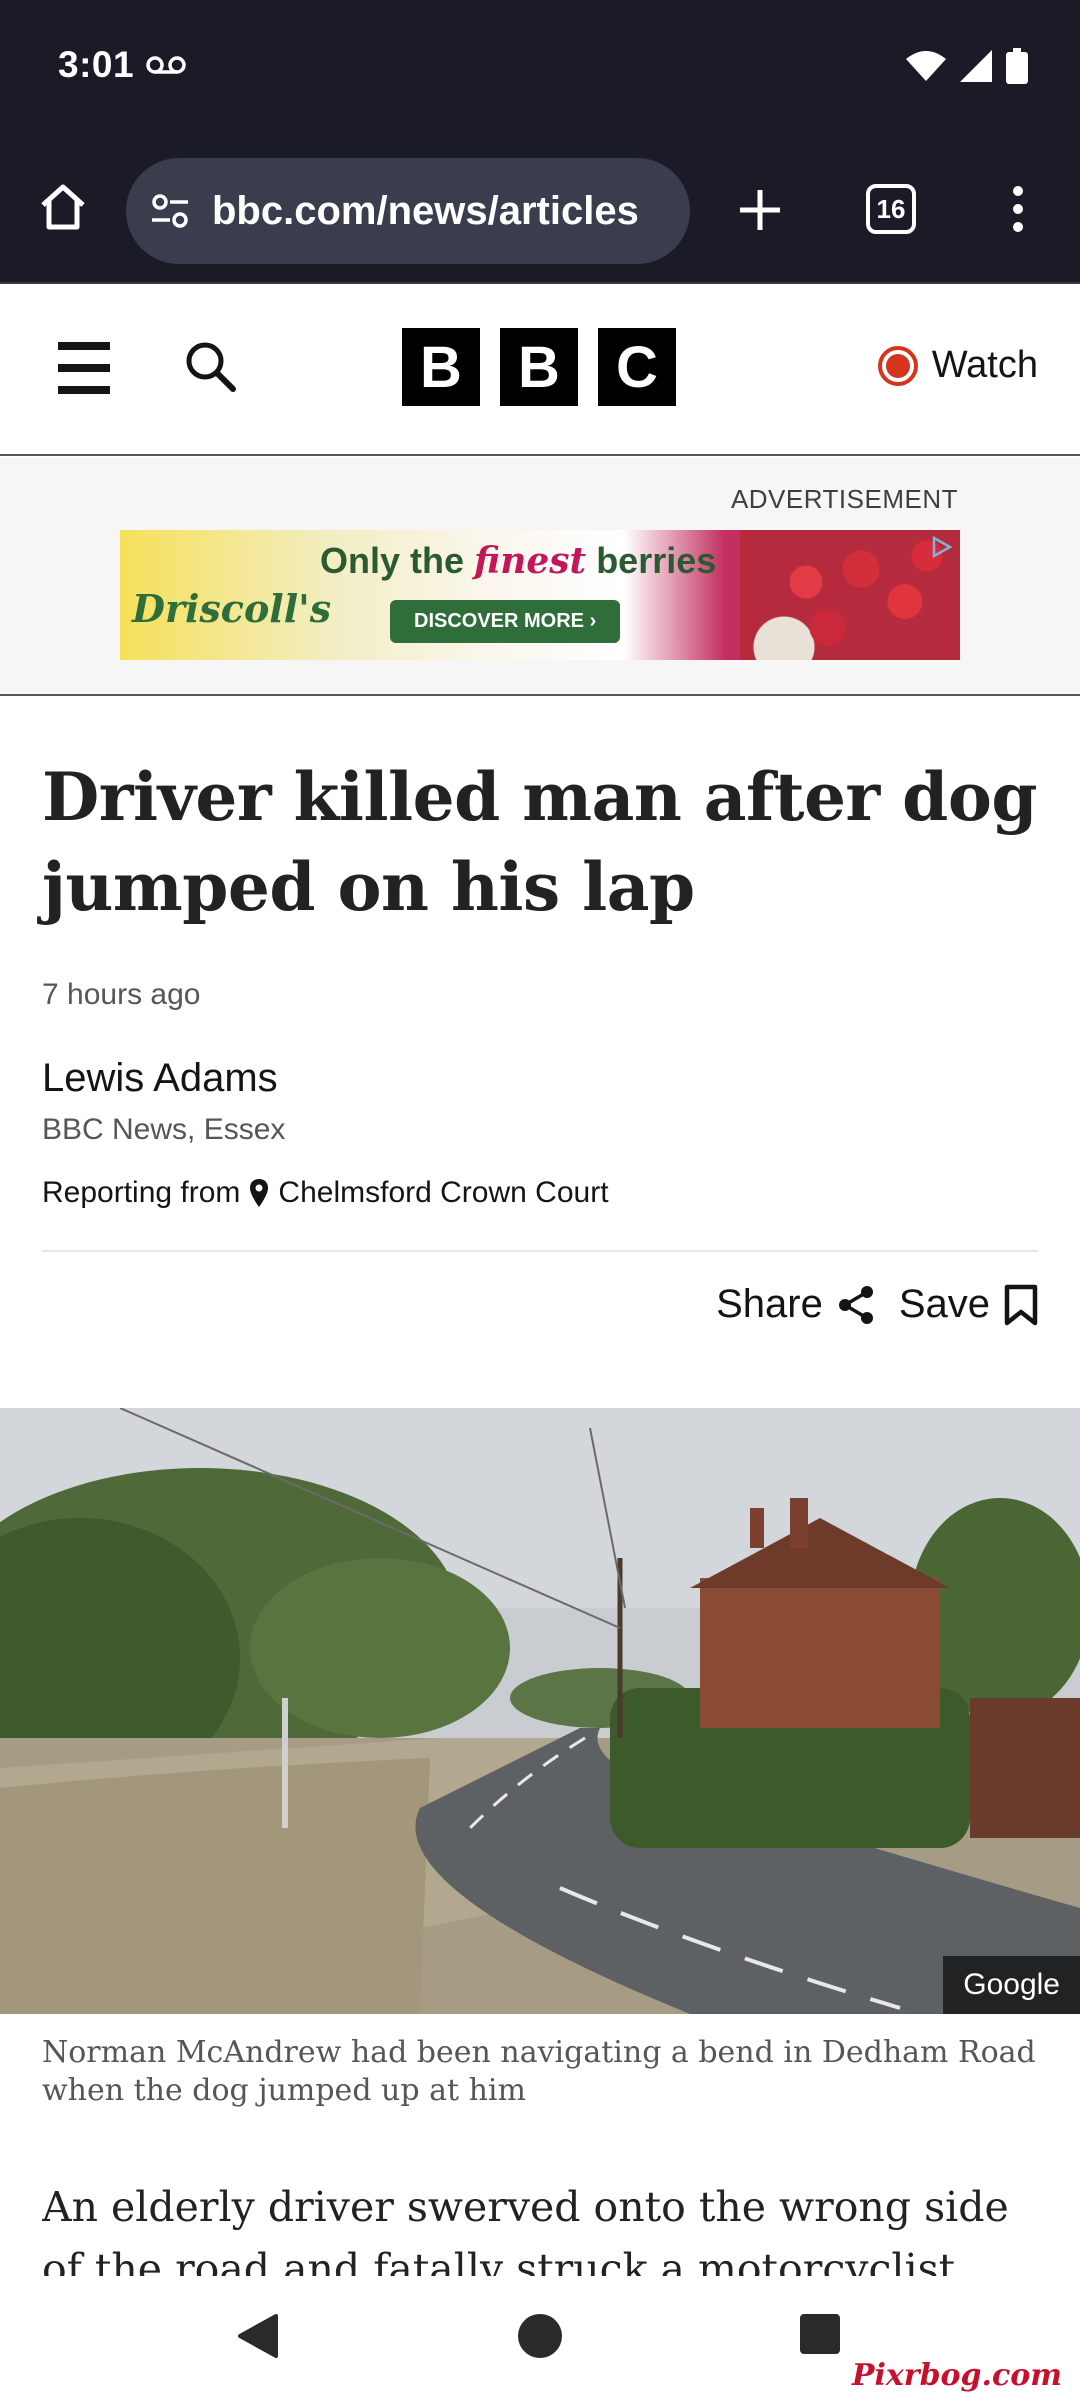 This screenshot has width=1080, height=2400. Describe the element at coordinates (141, 1192) in the screenshot. I see `reporting-label: Reporting from` at that location.